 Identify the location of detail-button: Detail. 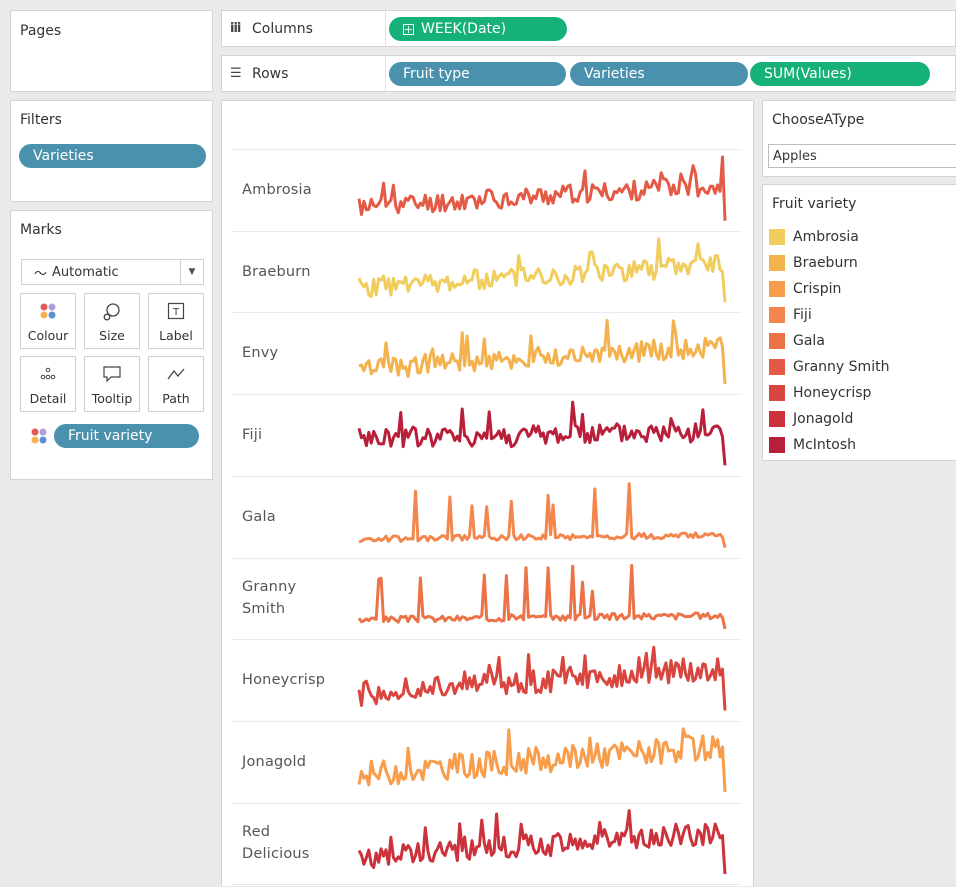
(48, 384).